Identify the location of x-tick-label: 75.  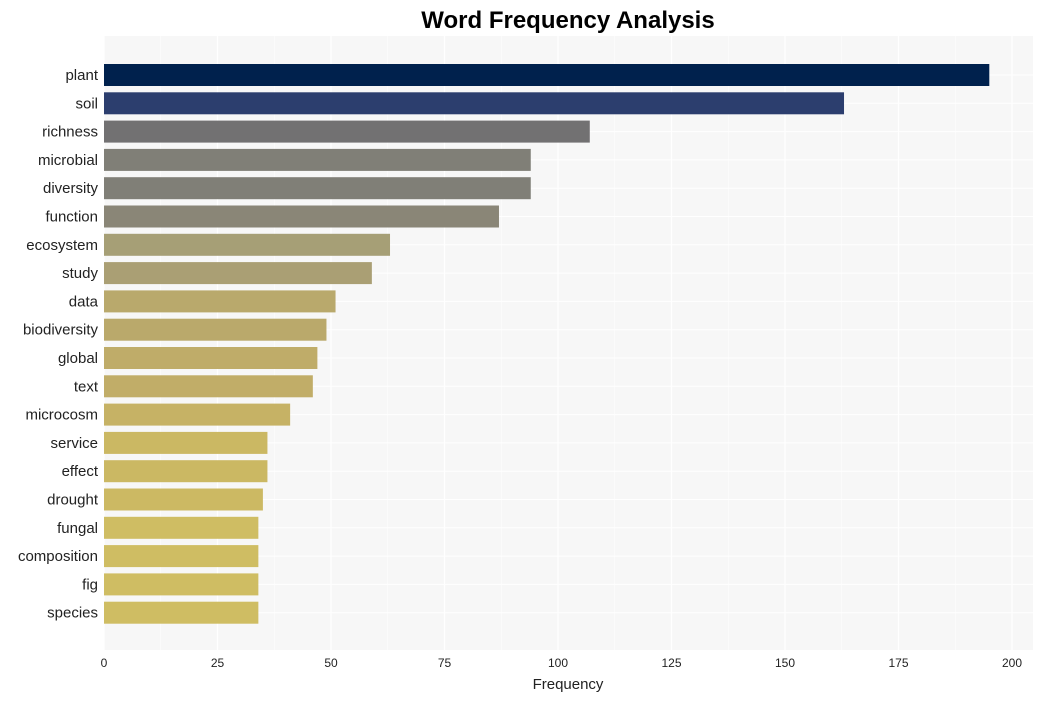
(445, 663).